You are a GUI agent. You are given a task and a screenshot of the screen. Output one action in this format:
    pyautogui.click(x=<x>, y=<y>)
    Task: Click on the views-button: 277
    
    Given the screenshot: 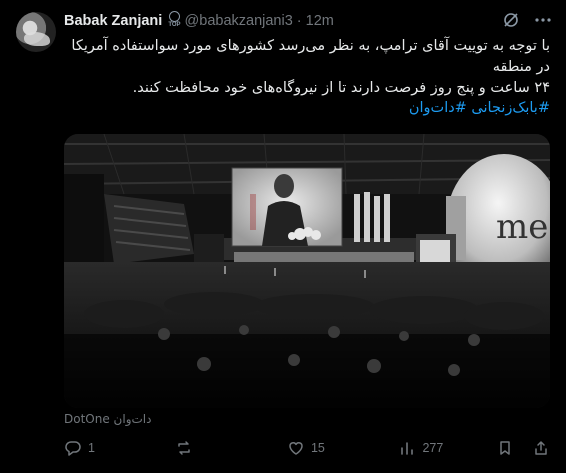 What is the action you would take?
    pyautogui.click(x=447, y=448)
    